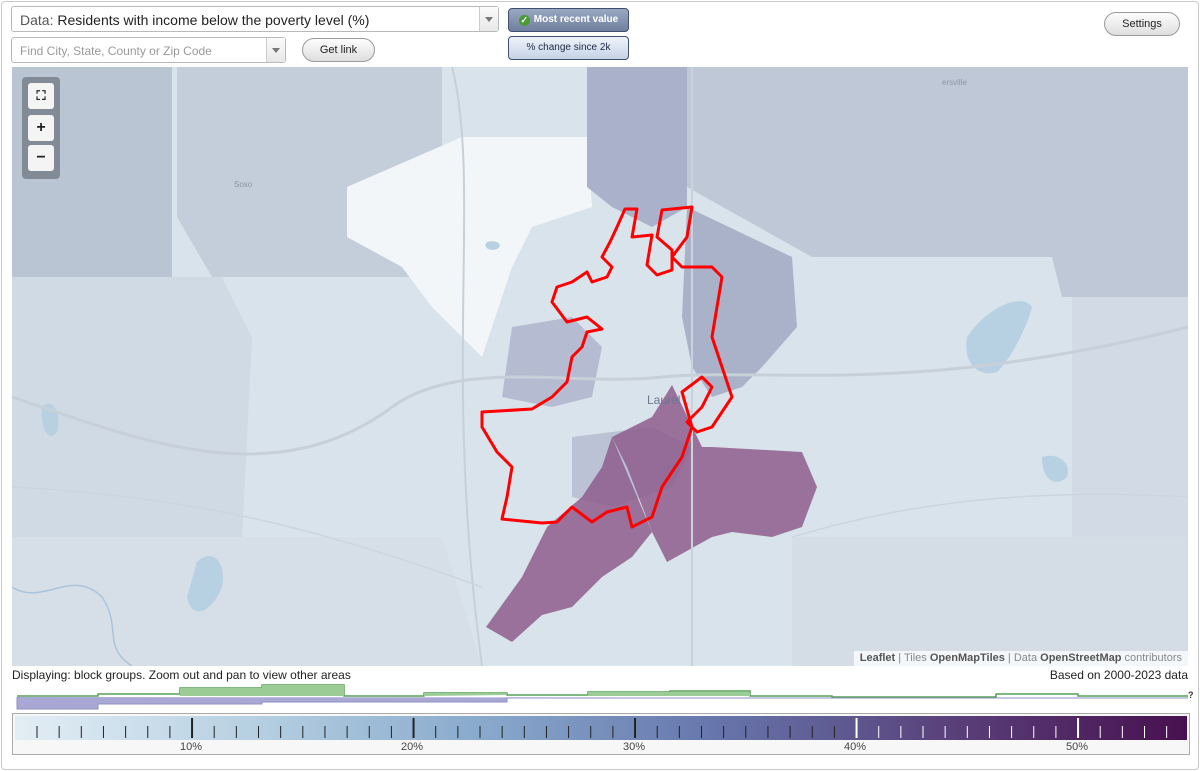 The image size is (1200, 771). I want to click on check-icon: ✓, so click(524, 20).